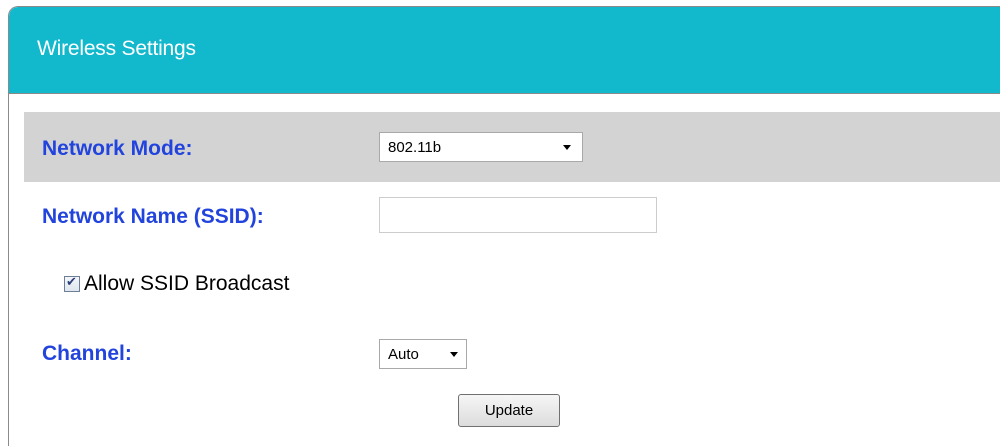 This screenshot has width=1000, height=446. Describe the element at coordinates (403, 354) in the screenshot. I see `channel-selected-value: Auto` at that location.